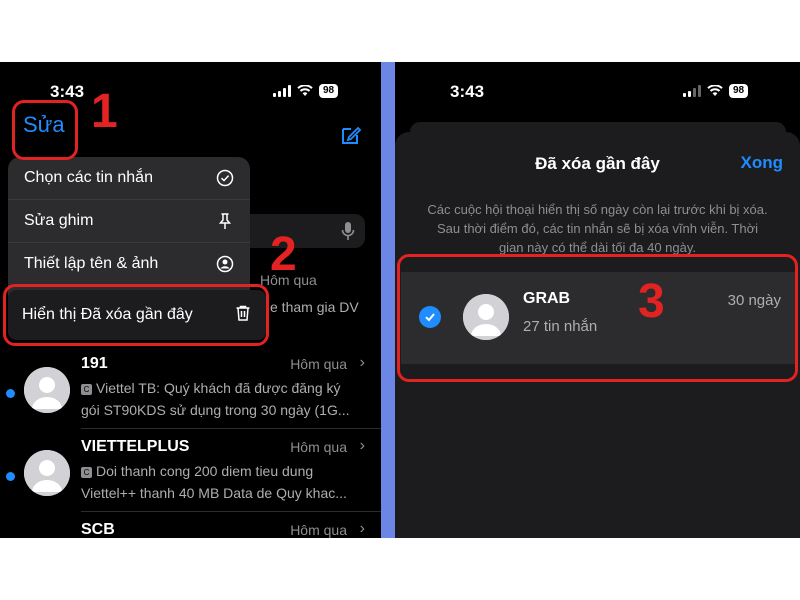 The image size is (800, 600). What do you see at coordinates (348, 231) in the screenshot?
I see `microphone-icon` at bounding box center [348, 231].